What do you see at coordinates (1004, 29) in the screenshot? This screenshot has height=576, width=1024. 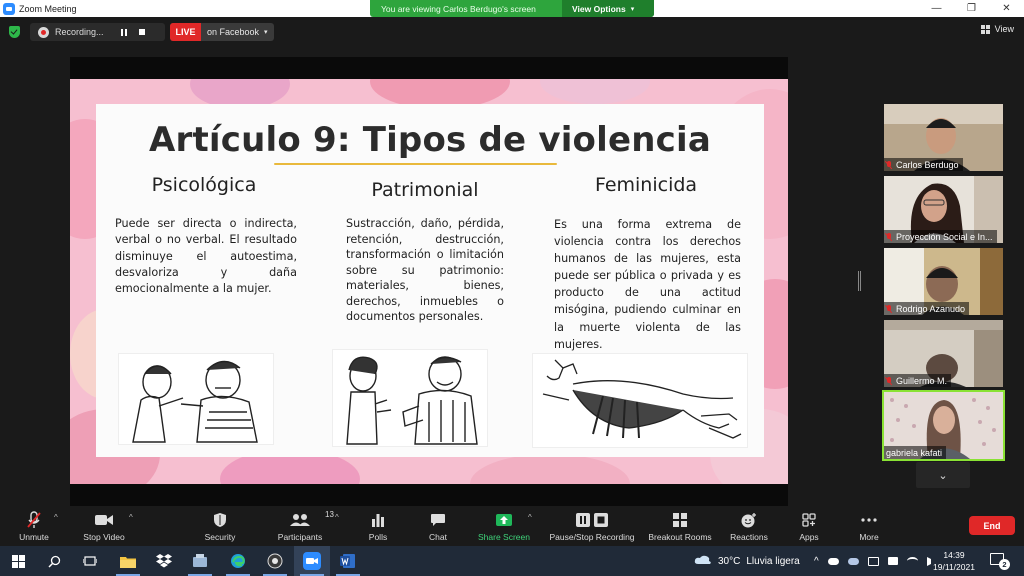 I see `view-label: View` at bounding box center [1004, 29].